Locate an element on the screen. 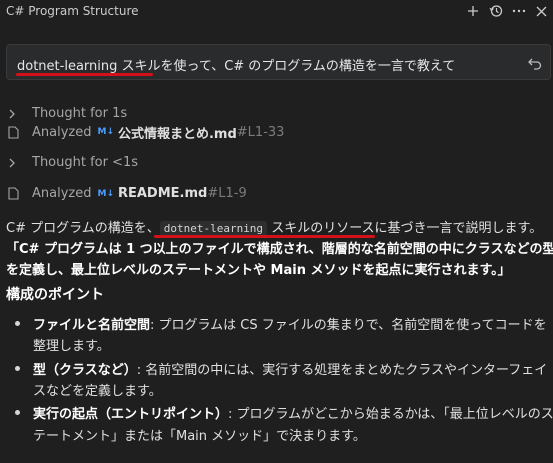  list-item-text: プログラムは CS ファイルの集まりで、名前空間を使ってコードを is located at coordinates (352, 325).